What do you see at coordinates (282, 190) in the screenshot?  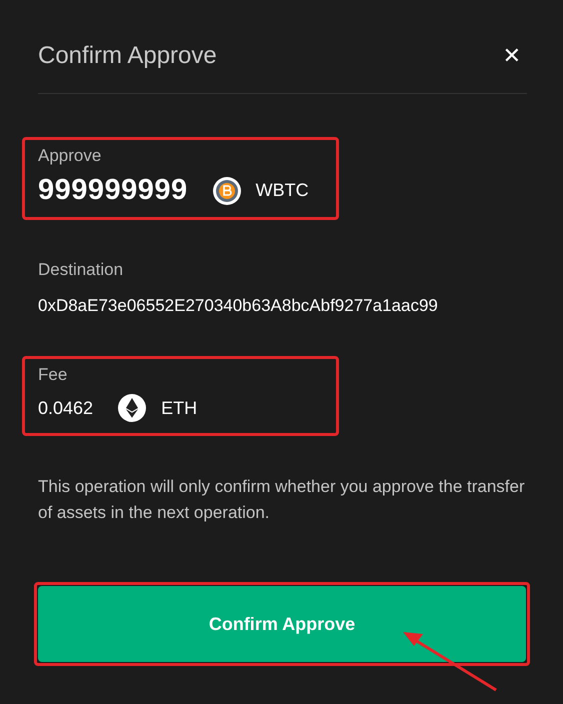 I see `token-symbol: WBTC` at bounding box center [282, 190].